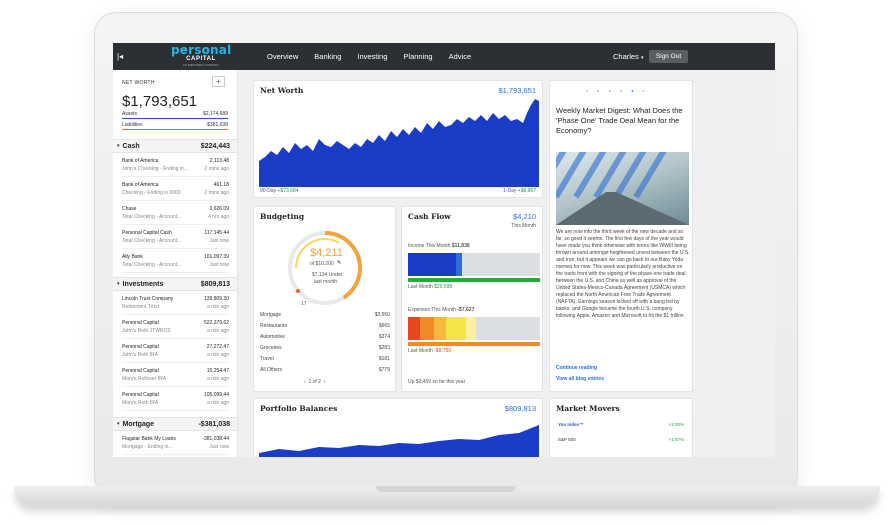 The height and width of the screenshot is (525, 892). What do you see at coordinates (668, 56) in the screenshot?
I see `sign-out-button: Sign Out` at bounding box center [668, 56].